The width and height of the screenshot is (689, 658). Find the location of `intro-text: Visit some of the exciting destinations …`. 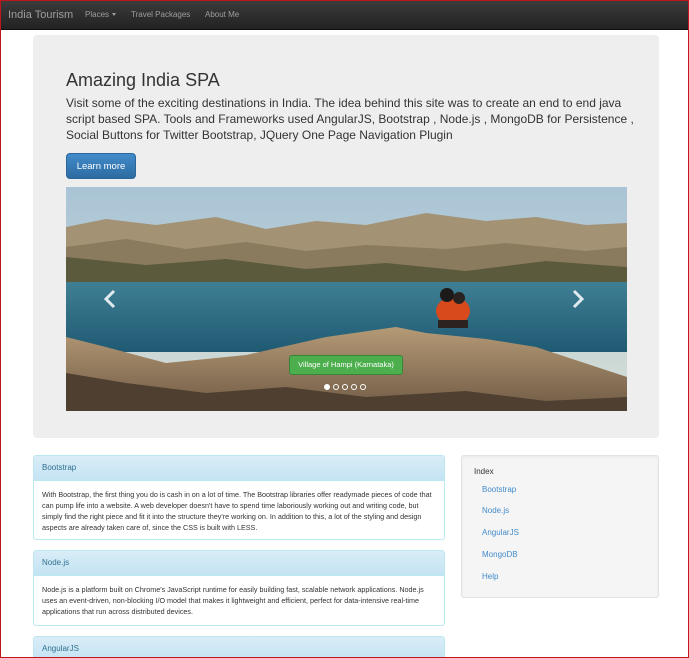

intro-text: Visit some of the exciting destinations … is located at coordinates (350, 119).